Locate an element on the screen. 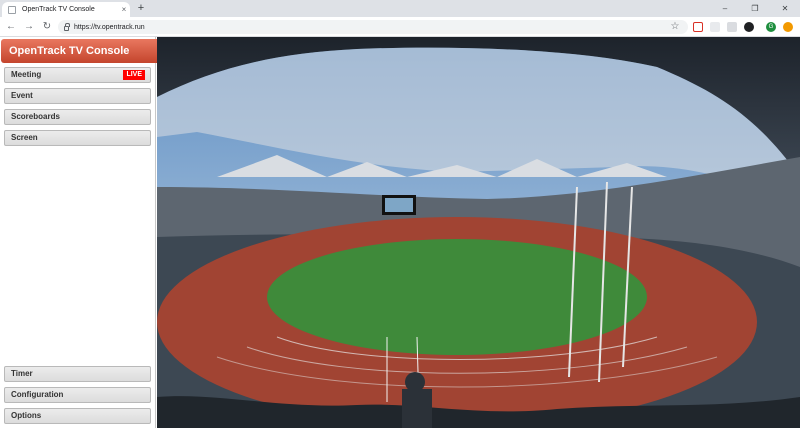 The height and width of the screenshot is (428, 800). maximize-button: ❐ is located at coordinates (755, 8).